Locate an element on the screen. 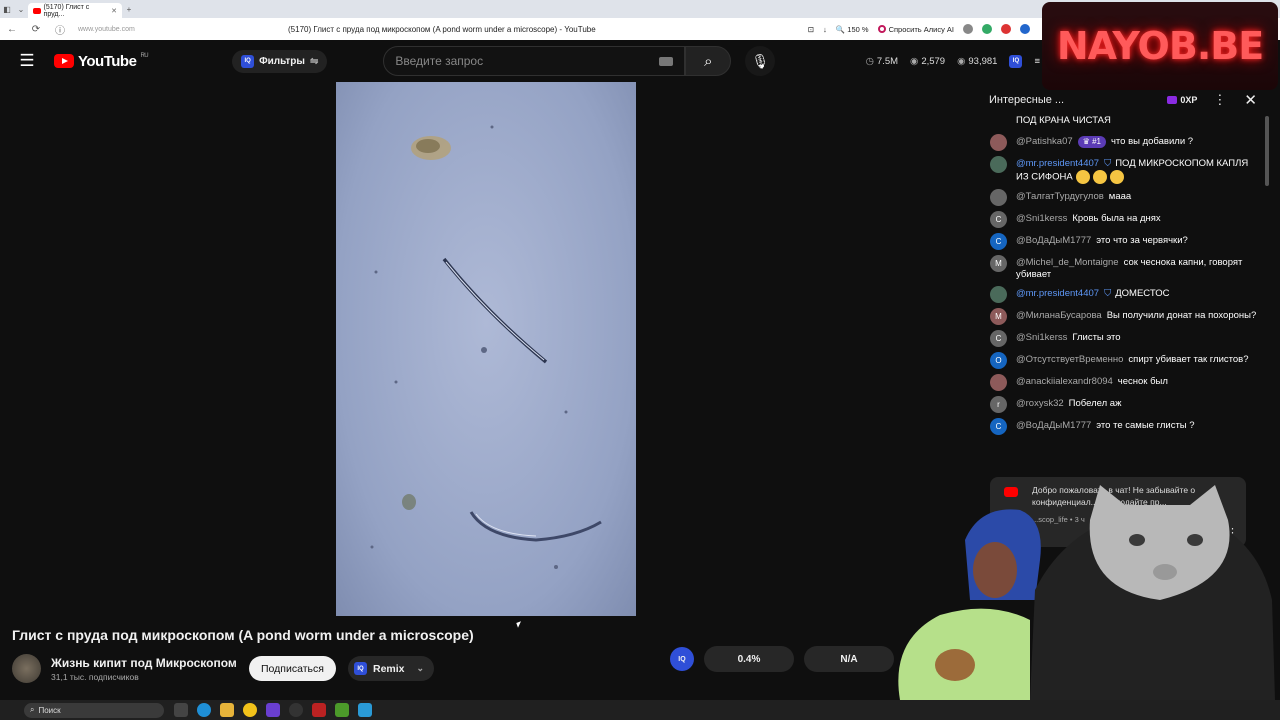 Image resolution: width=1280 pixels, height=720 pixels. search-icon: ⌕ is located at coordinates (708, 61).